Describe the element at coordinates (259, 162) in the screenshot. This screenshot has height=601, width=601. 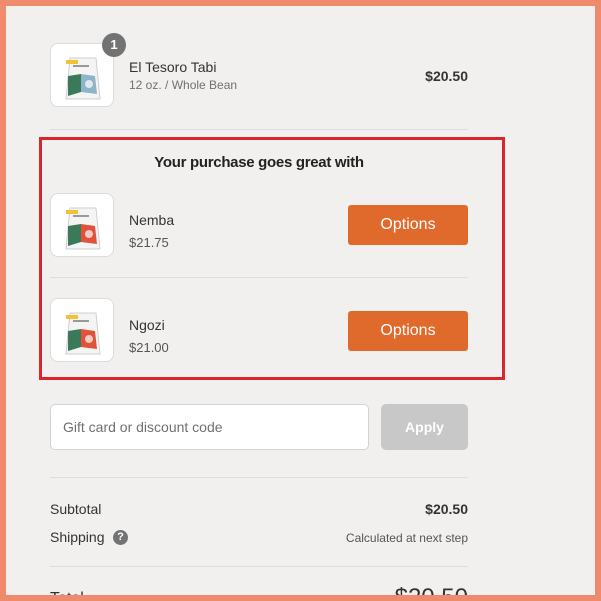
I see `upsell-title: Your purchase goes great with` at that location.